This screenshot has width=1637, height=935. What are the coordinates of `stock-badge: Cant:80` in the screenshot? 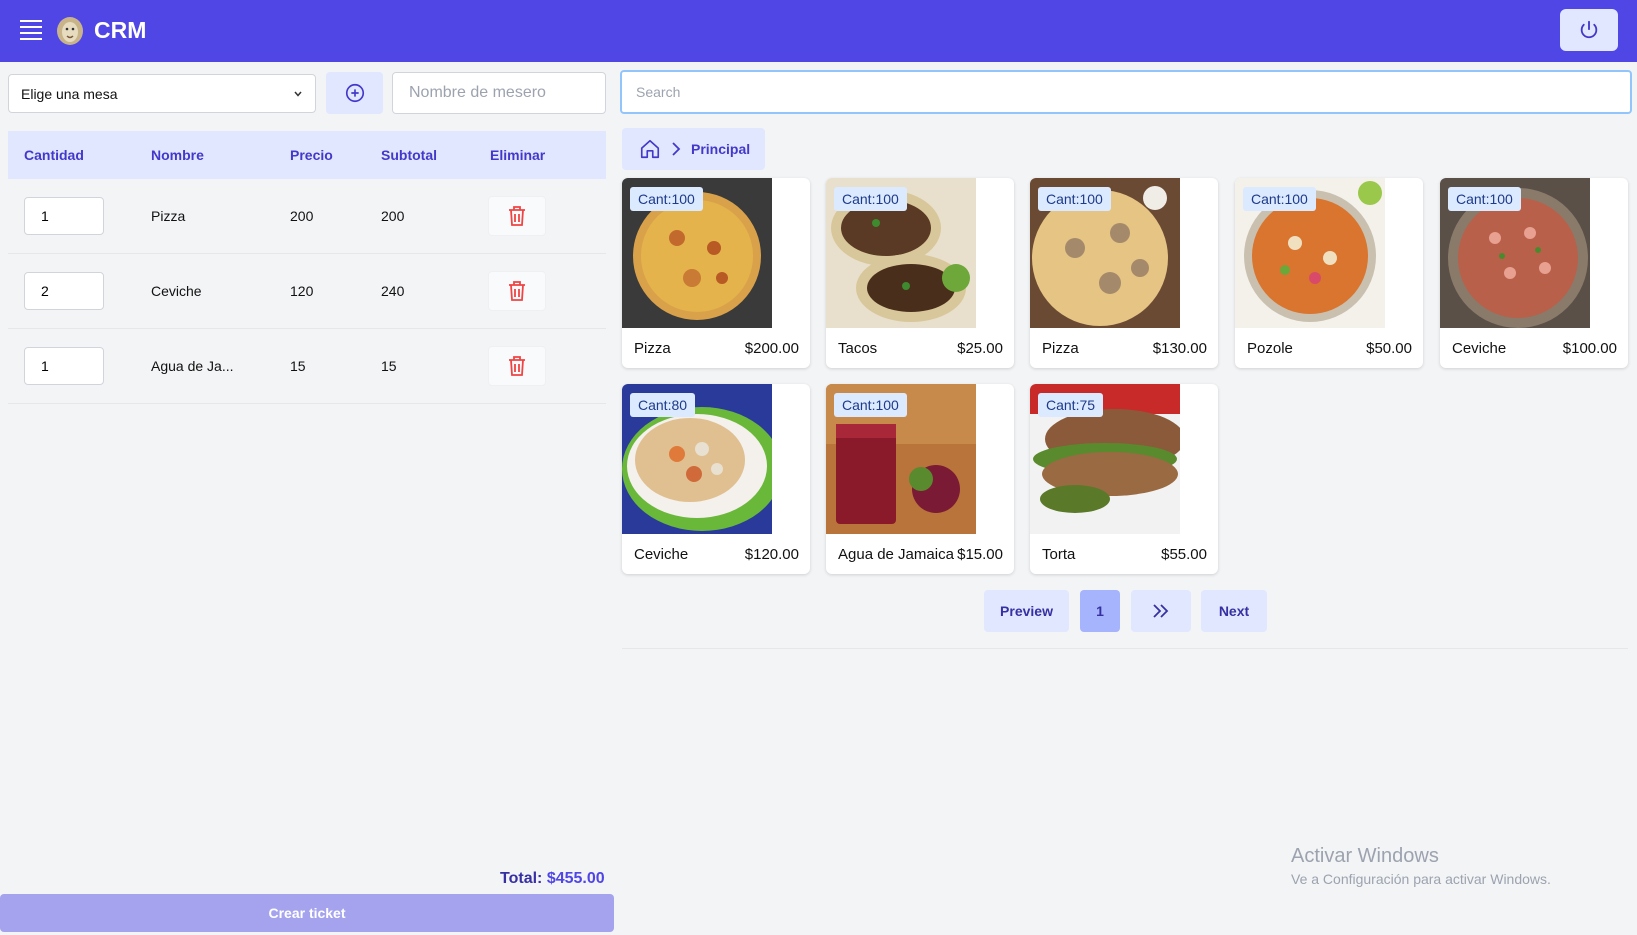 It's located at (663, 405).